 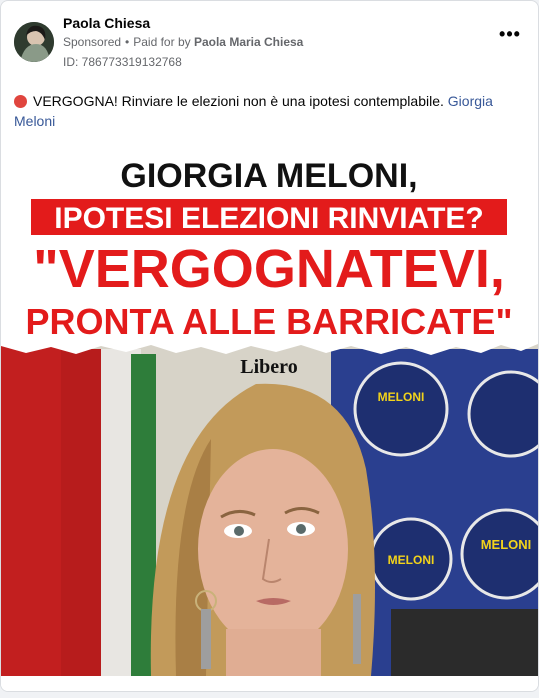 I want to click on headline-line-1: GIORGIA MELONI,, so click(x=268, y=176).